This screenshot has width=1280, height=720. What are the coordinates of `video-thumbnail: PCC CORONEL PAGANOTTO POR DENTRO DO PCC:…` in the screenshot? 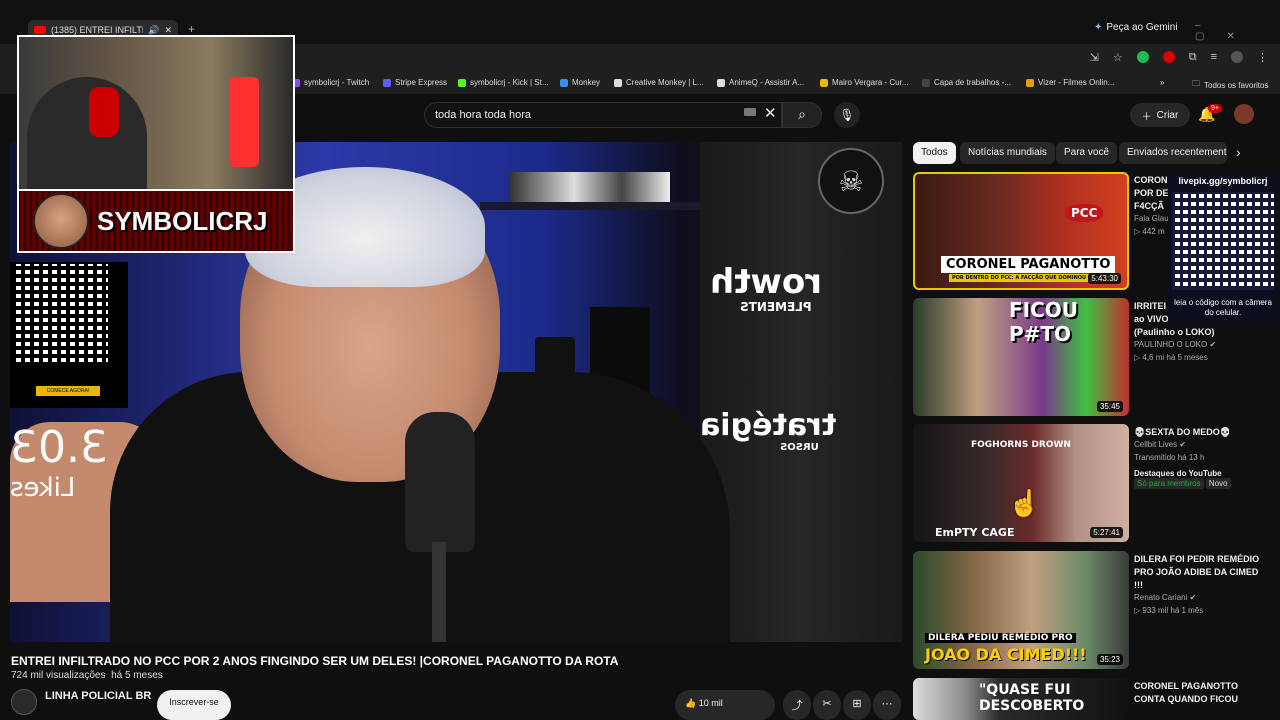 It's located at (1021, 231).